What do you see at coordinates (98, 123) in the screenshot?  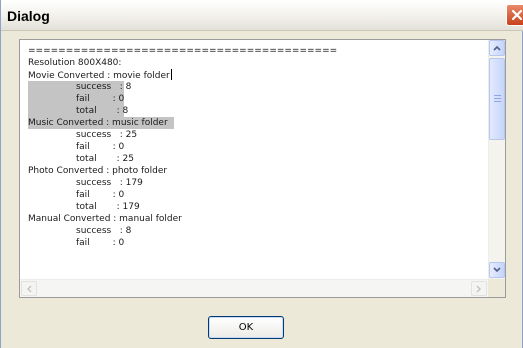 I see `music-heading: Music Converted : music folder` at bounding box center [98, 123].